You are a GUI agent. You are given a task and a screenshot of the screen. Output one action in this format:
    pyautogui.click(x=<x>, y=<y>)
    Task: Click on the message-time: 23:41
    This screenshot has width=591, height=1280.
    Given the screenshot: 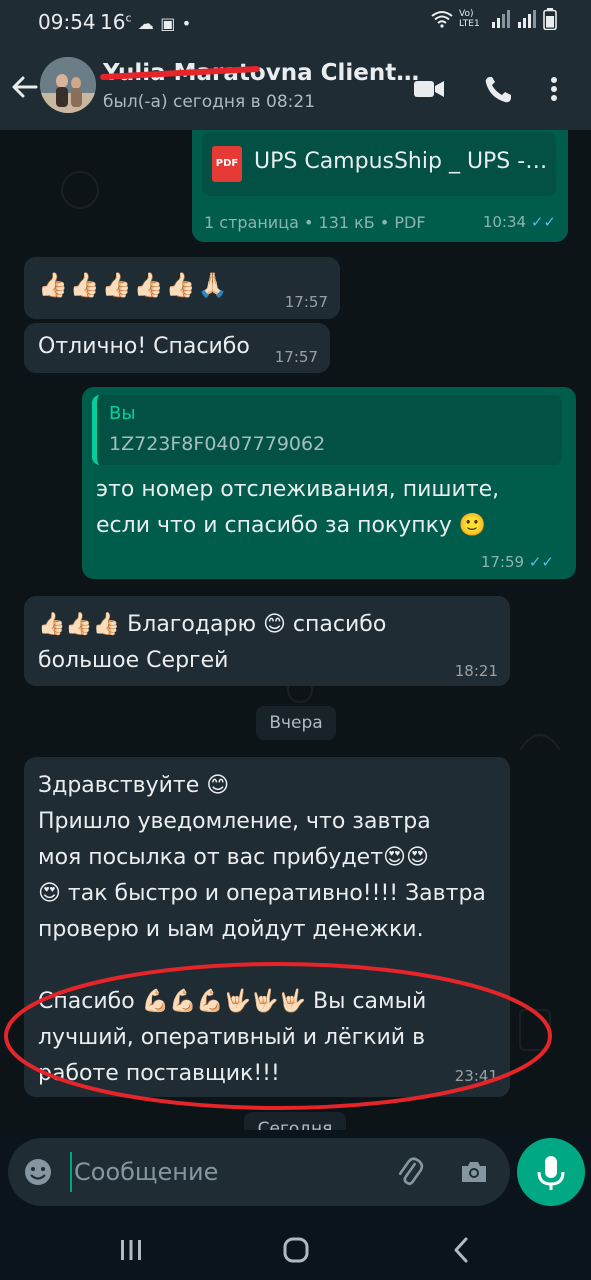 What is the action you would take?
    pyautogui.click(x=476, y=1076)
    